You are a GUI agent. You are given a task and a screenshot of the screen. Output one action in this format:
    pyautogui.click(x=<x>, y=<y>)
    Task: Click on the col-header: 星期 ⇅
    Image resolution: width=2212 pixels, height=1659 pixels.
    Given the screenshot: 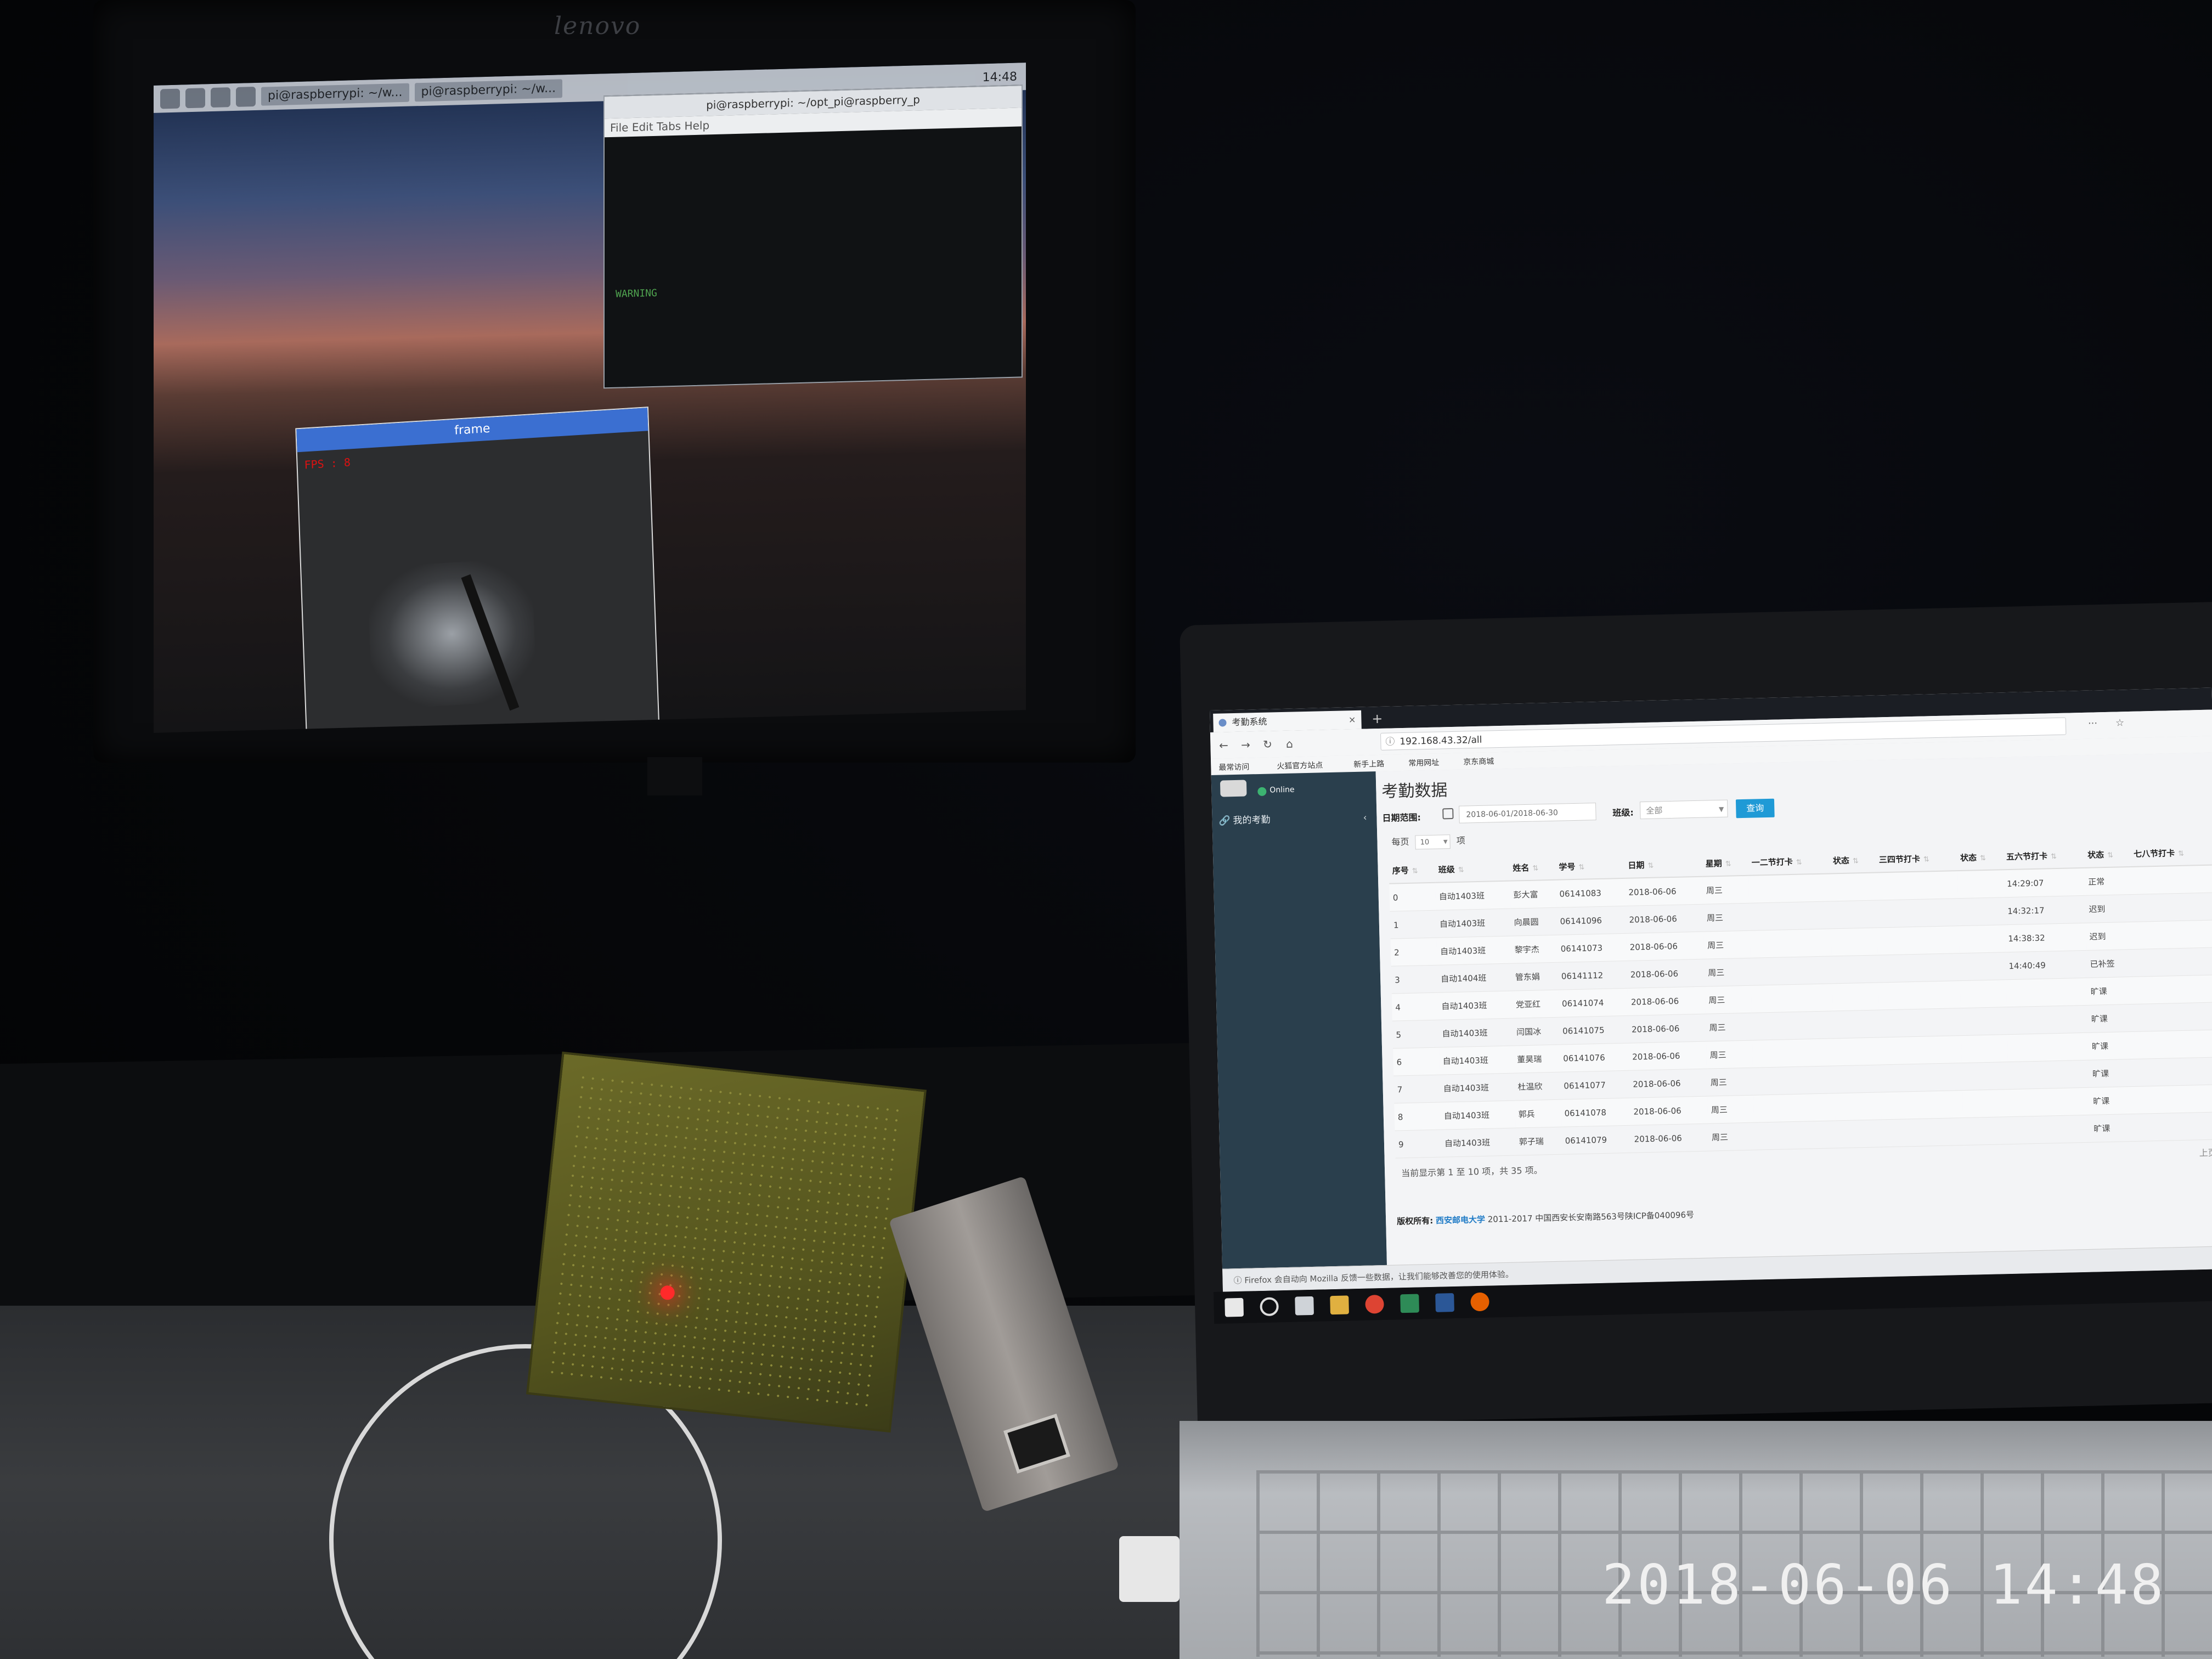 What is the action you would take?
    pyautogui.click(x=1726, y=863)
    